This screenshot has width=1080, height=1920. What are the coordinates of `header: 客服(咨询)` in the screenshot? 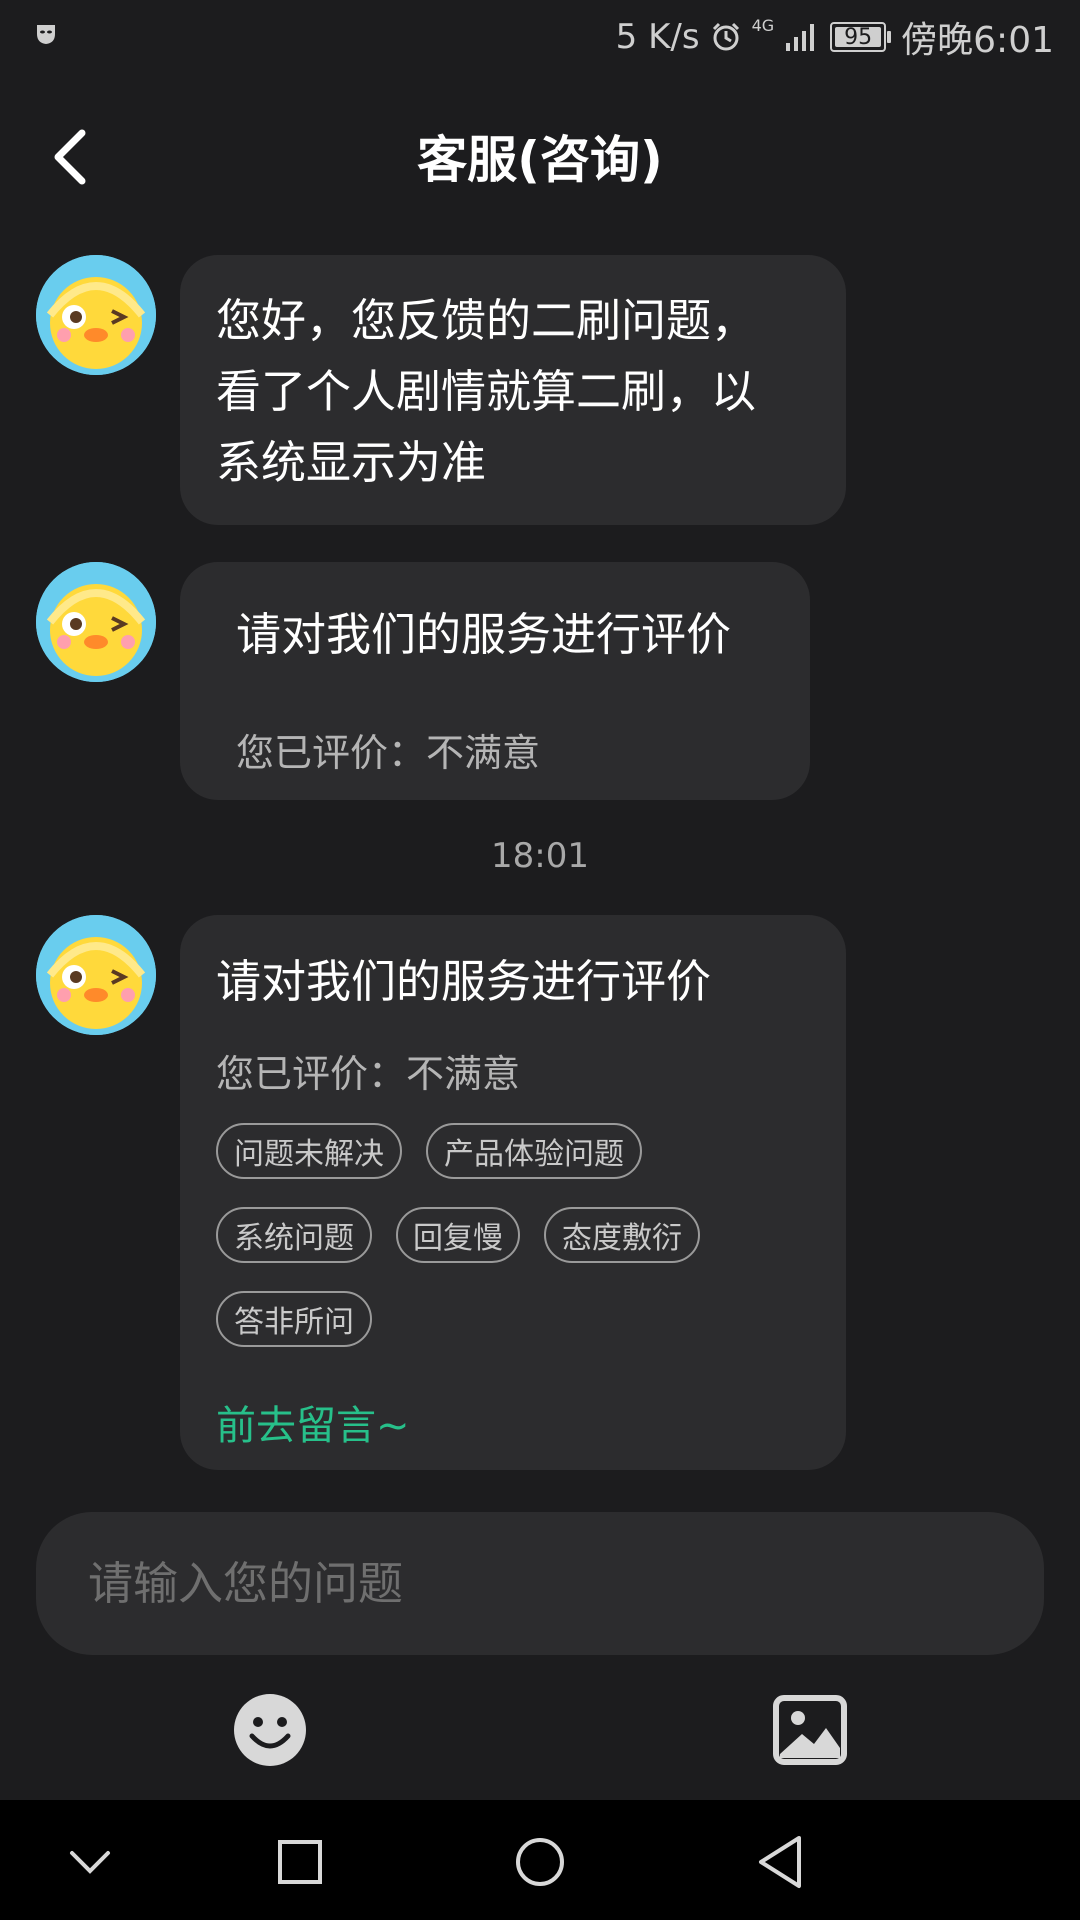 It's located at (540, 155).